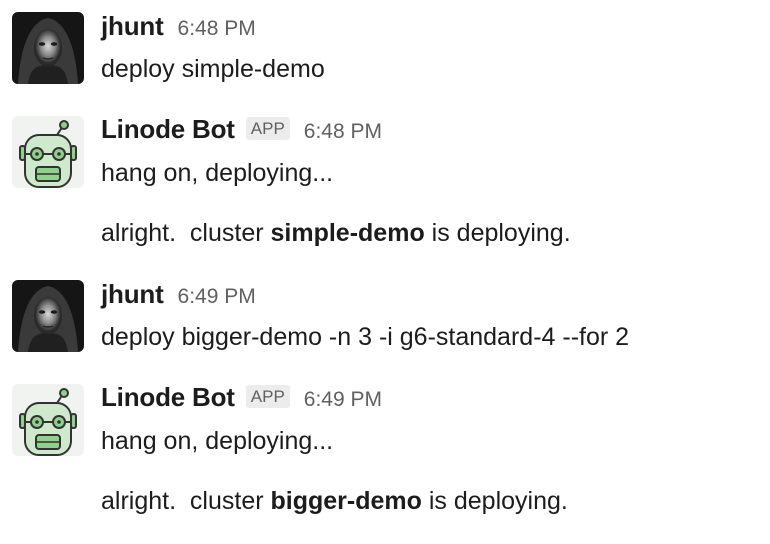 This screenshot has width=770, height=544. I want to click on cluster-name: simple-demo, so click(347, 233).